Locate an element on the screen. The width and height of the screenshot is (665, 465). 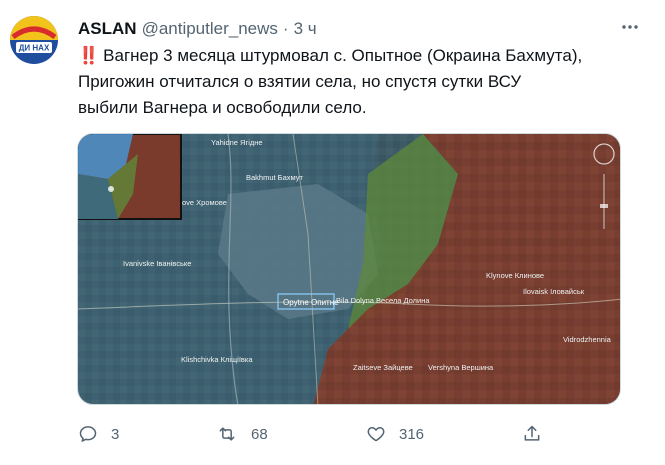
map-label-yahidne: Yahidne Ягідне is located at coordinates (237, 142).